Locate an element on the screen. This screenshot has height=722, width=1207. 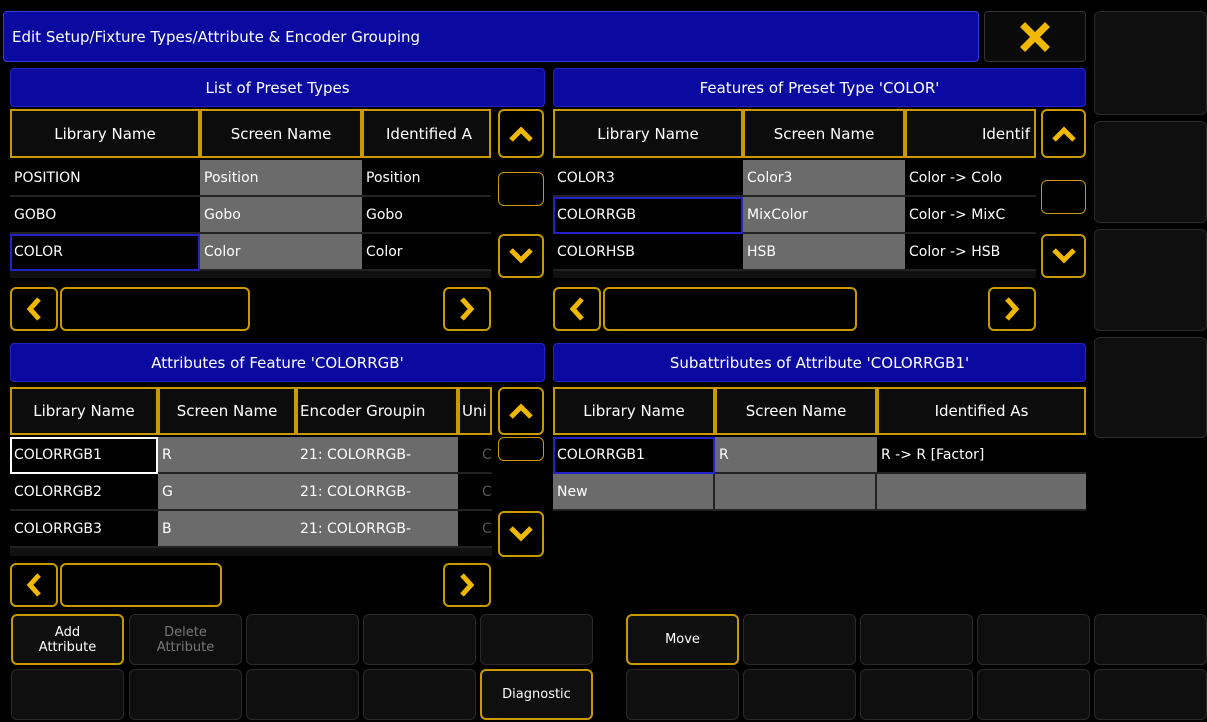
add-attribute-label-2: Attribute is located at coordinates (67, 647).